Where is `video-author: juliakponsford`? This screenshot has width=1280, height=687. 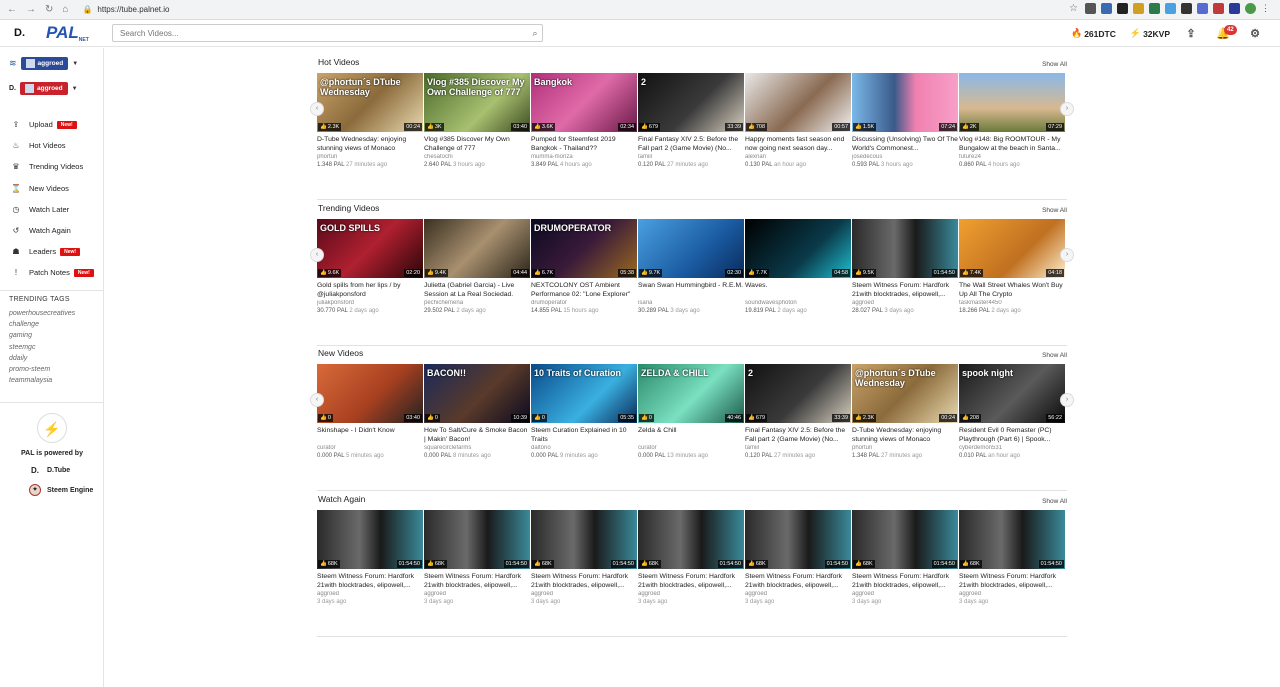 video-author: juliakponsford is located at coordinates (370, 303).